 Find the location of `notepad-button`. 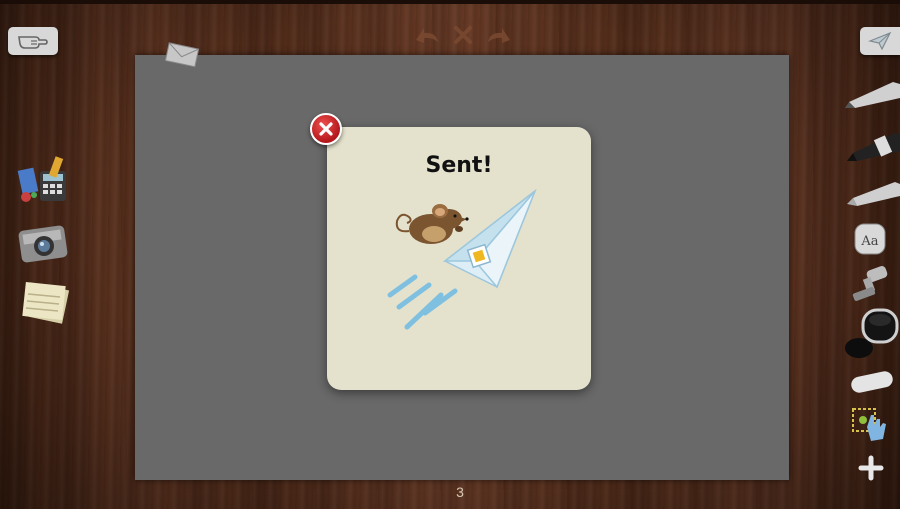

notepad-button is located at coordinates (45, 303).